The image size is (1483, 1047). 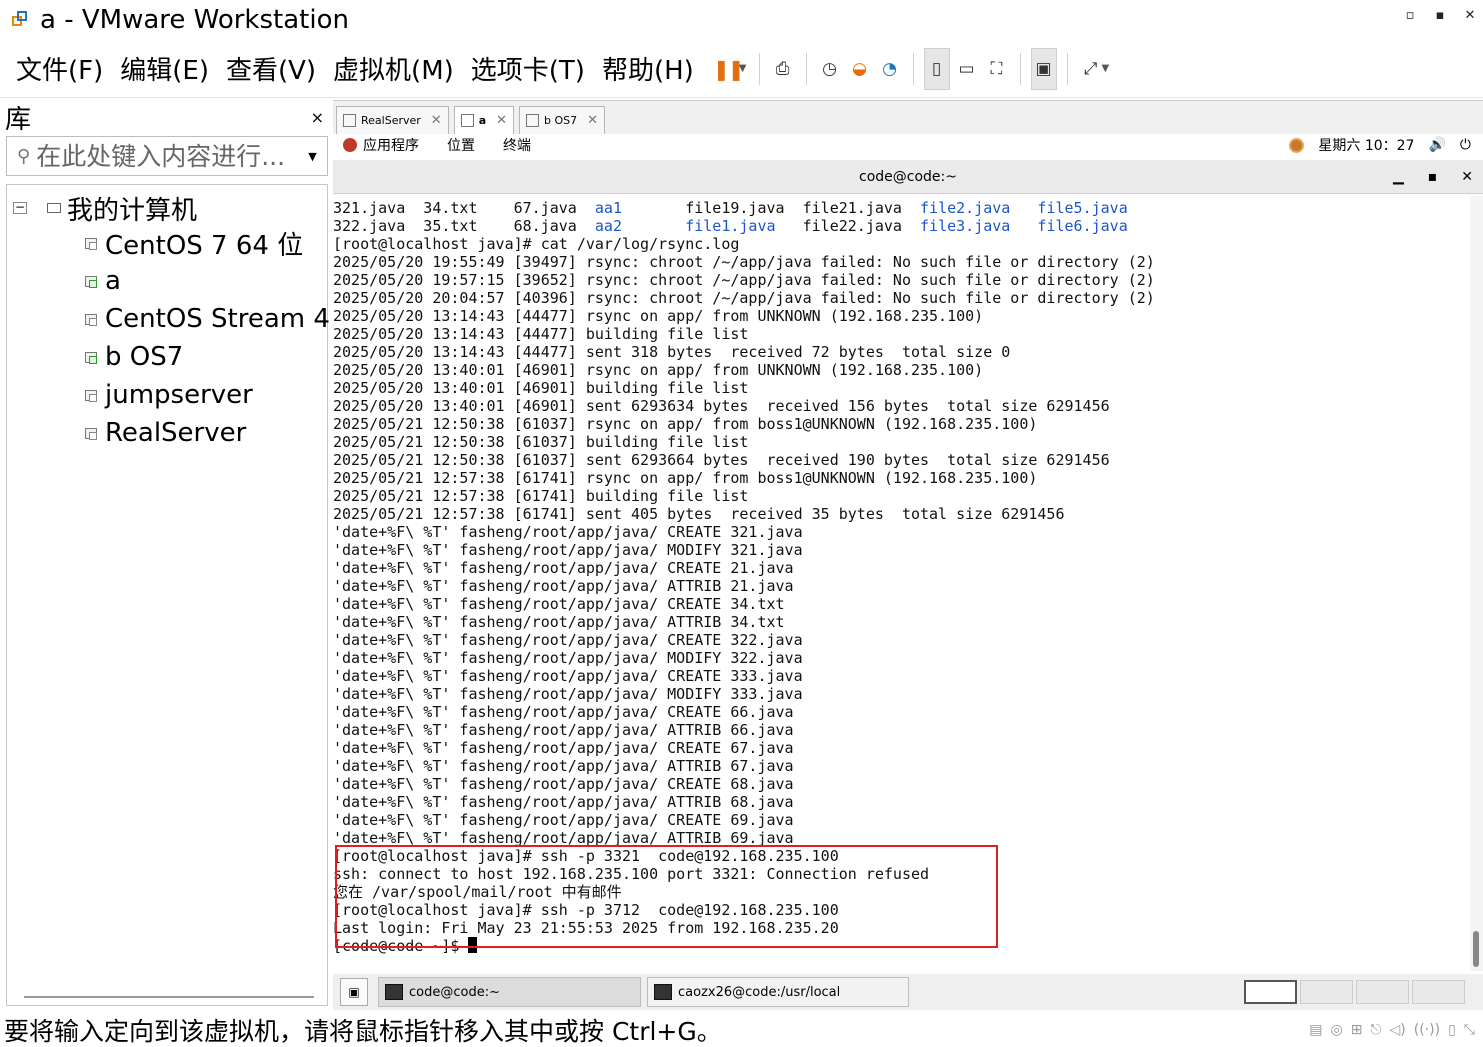 What do you see at coordinates (1091, 69) in the screenshot?
I see `unity-icon: ⤢` at bounding box center [1091, 69].